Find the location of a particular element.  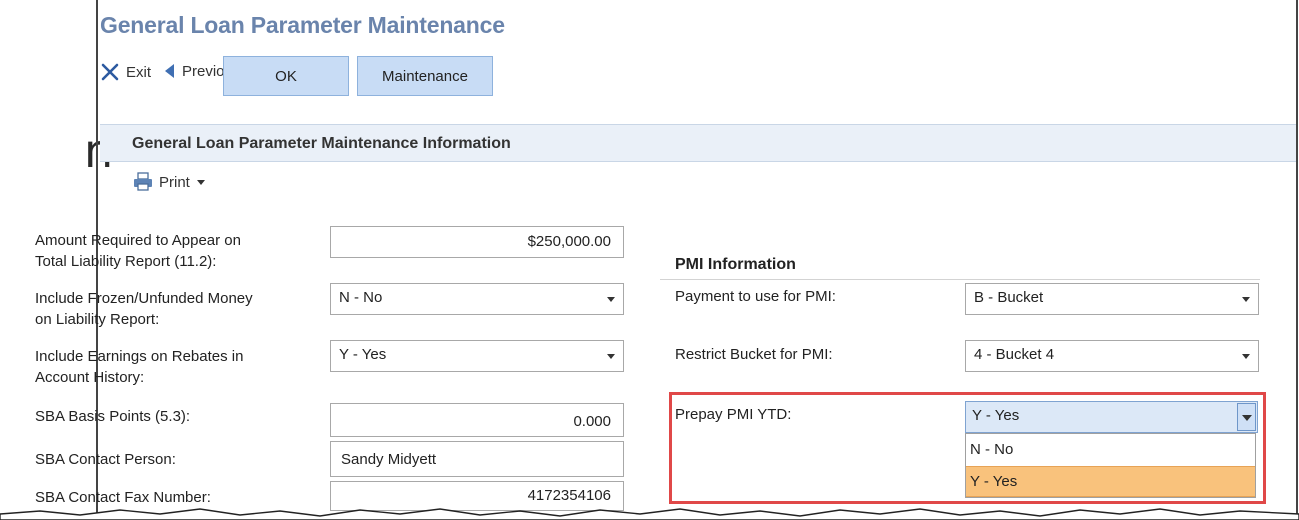

dropdown-option-no: N - No is located at coordinates (1110, 450).